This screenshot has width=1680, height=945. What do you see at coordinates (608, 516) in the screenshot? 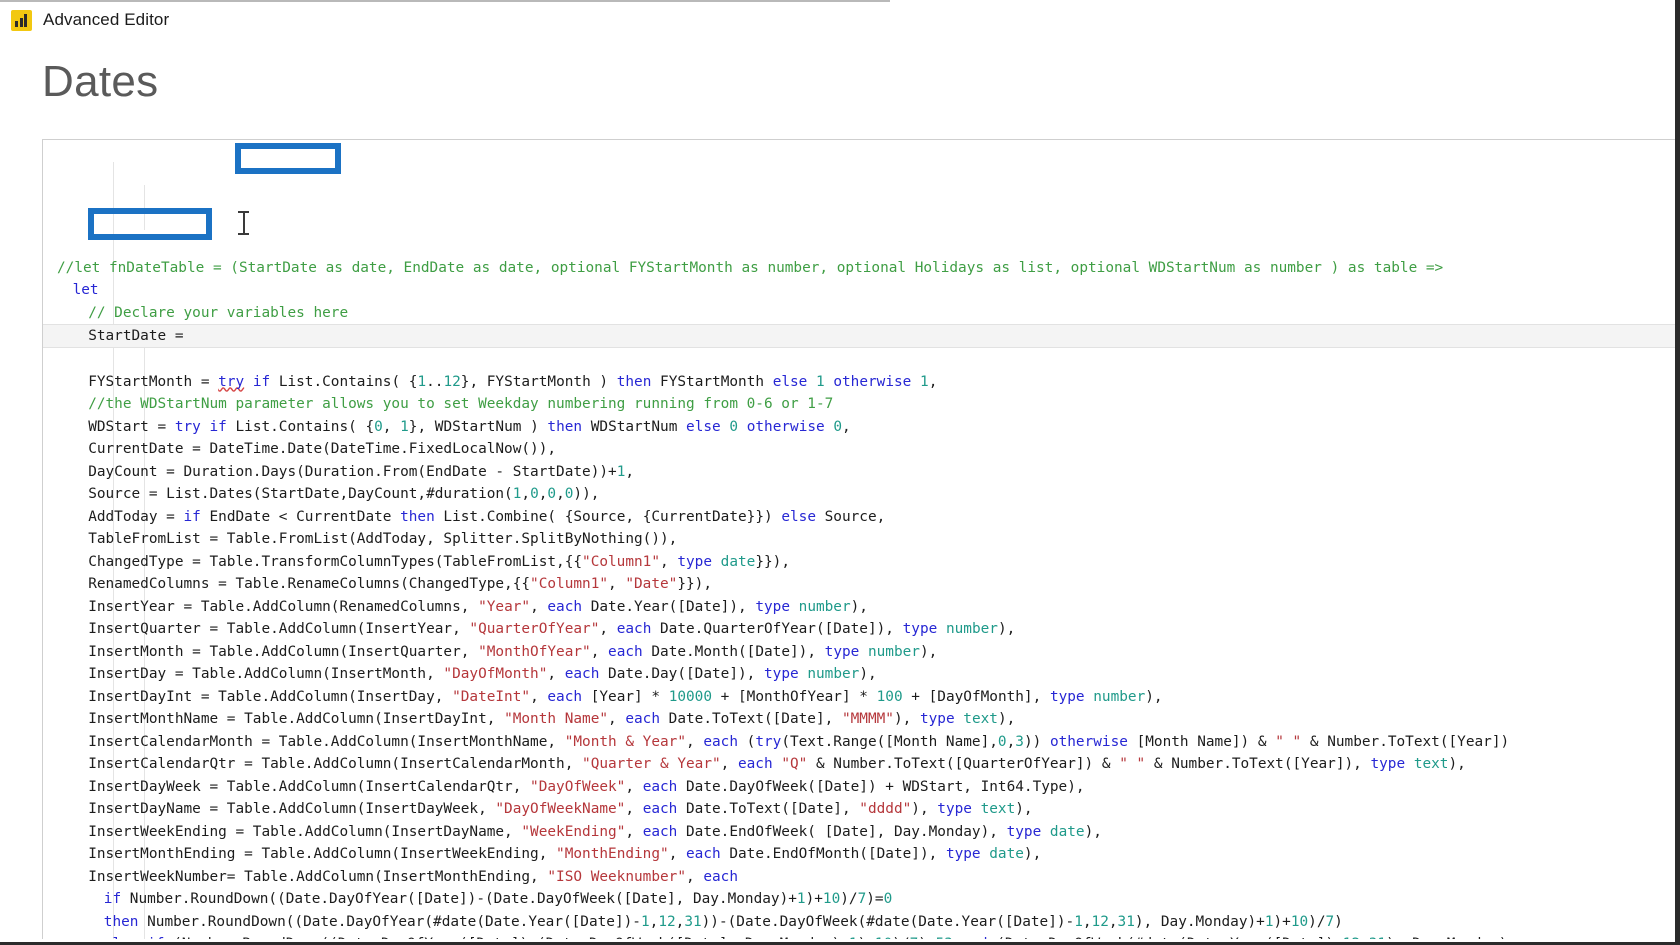
I see `code-token: List.Combine( {Source, {CurrentDate}})` at bounding box center [608, 516].